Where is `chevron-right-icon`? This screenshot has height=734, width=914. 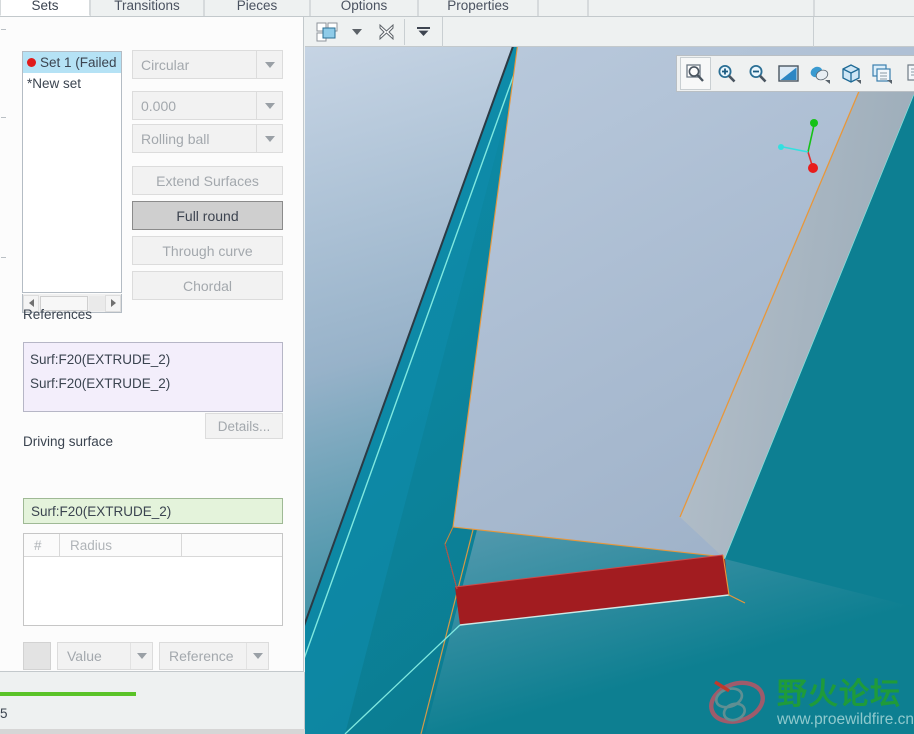
chevron-right-icon is located at coordinates (113, 303).